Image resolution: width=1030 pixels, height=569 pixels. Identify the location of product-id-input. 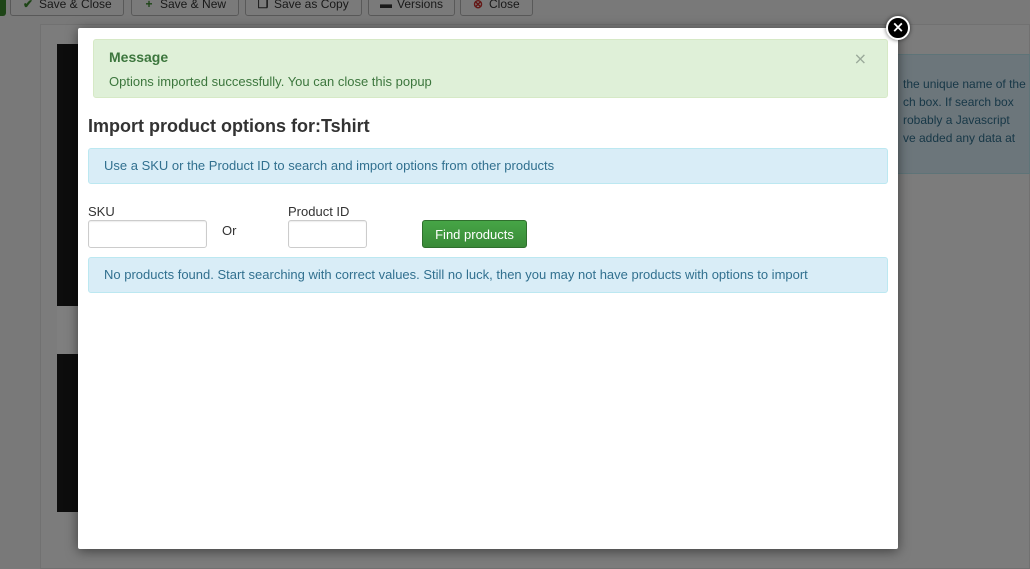
(327, 234).